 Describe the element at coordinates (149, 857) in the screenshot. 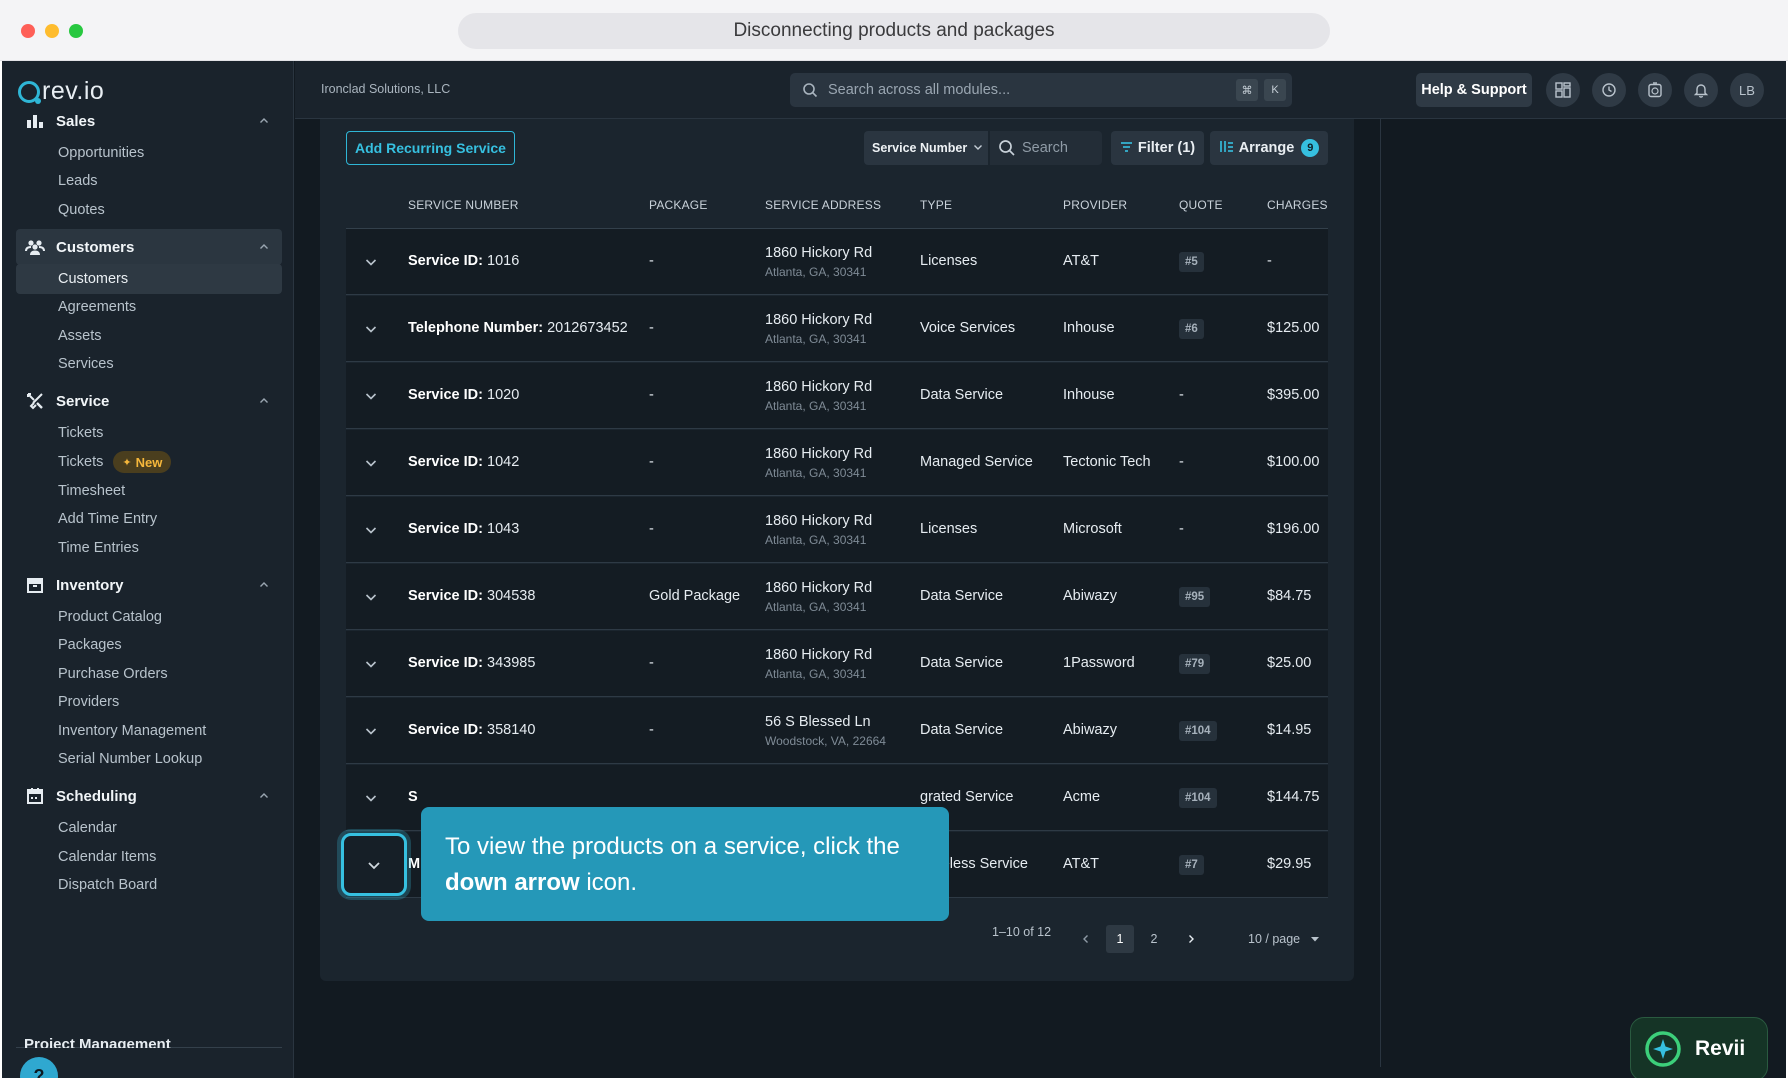

I see `sidebar-item-calendar-items: Calendar Items` at that location.